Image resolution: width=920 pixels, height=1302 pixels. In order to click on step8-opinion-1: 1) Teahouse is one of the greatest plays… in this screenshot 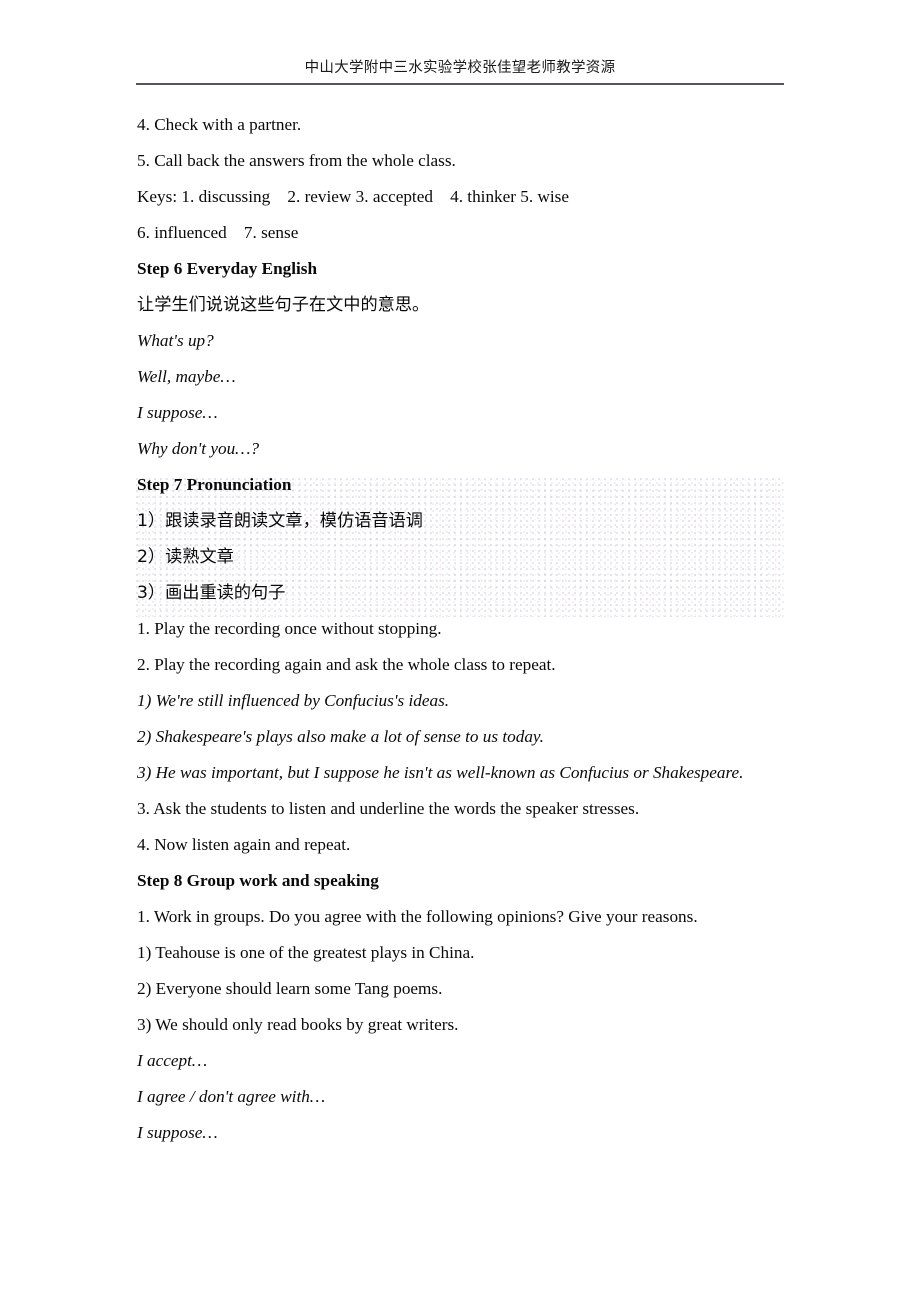, I will do `click(306, 952)`.